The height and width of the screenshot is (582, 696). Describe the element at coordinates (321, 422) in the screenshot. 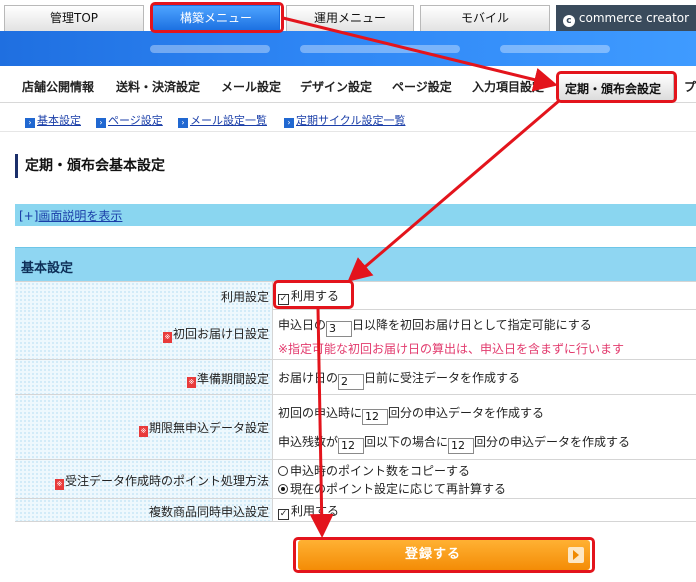

I see `arrow-to-submit` at that location.